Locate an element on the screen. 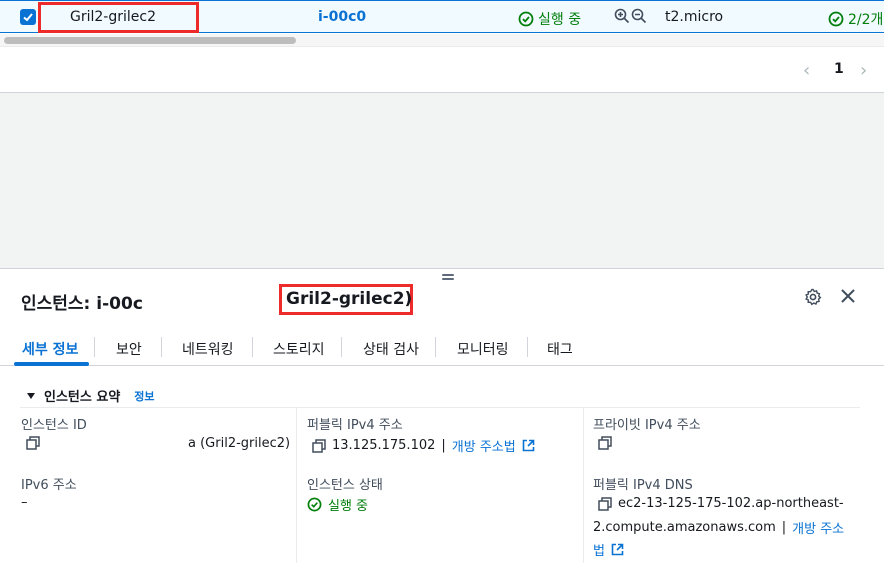 The width and height of the screenshot is (884, 563). instance-state-label: 인스턴스 상태 is located at coordinates (345, 485).